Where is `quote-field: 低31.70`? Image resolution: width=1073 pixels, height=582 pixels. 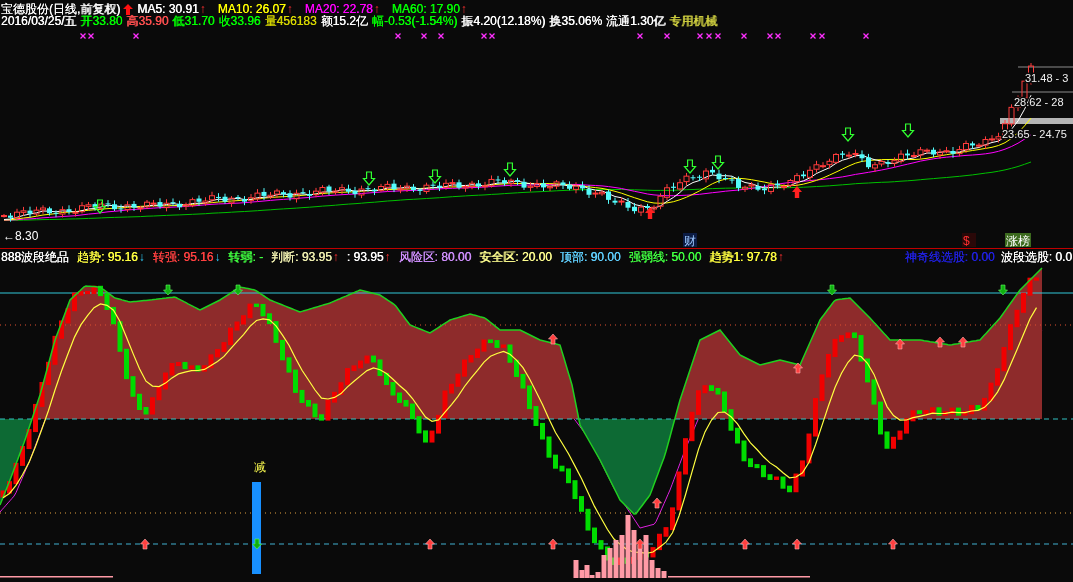
quote-field: 低31.70 is located at coordinates (193, 21).